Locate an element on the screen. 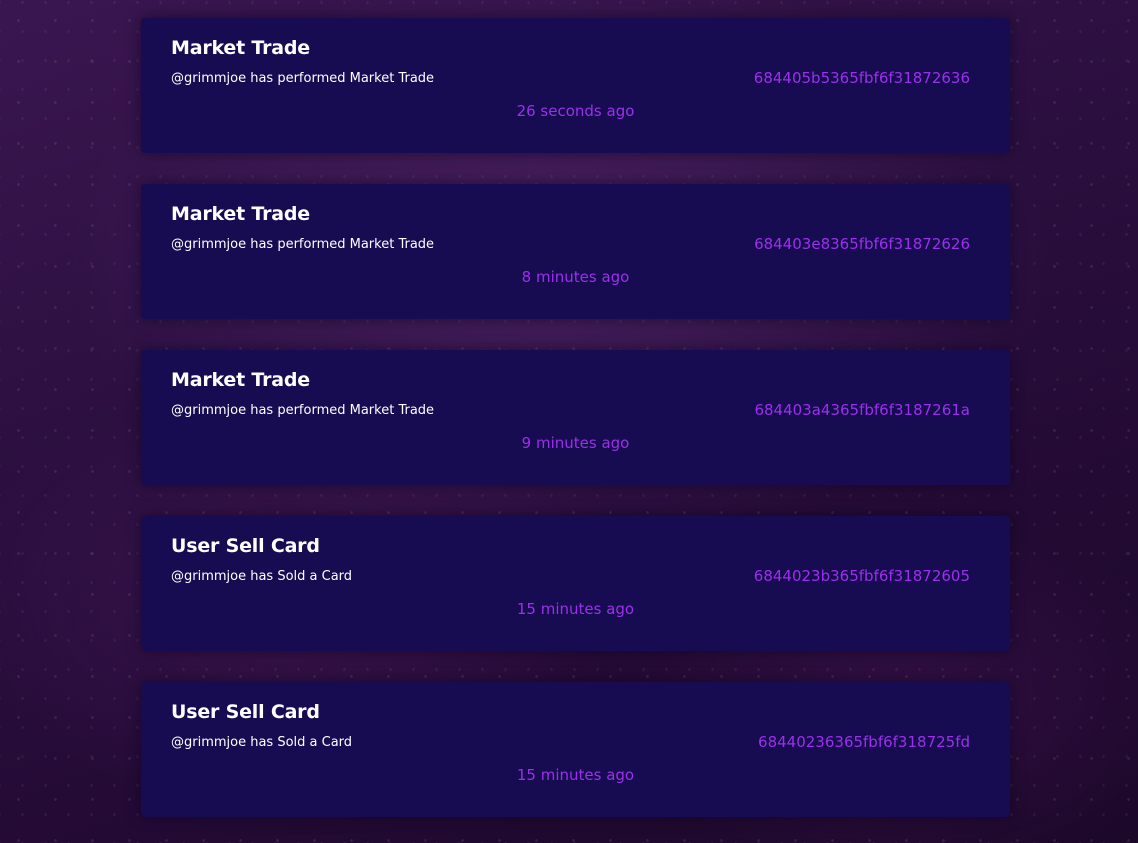 The image size is (1138, 843). activity-timestamp: 9 minutes ago is located at coordinates (575, 443).